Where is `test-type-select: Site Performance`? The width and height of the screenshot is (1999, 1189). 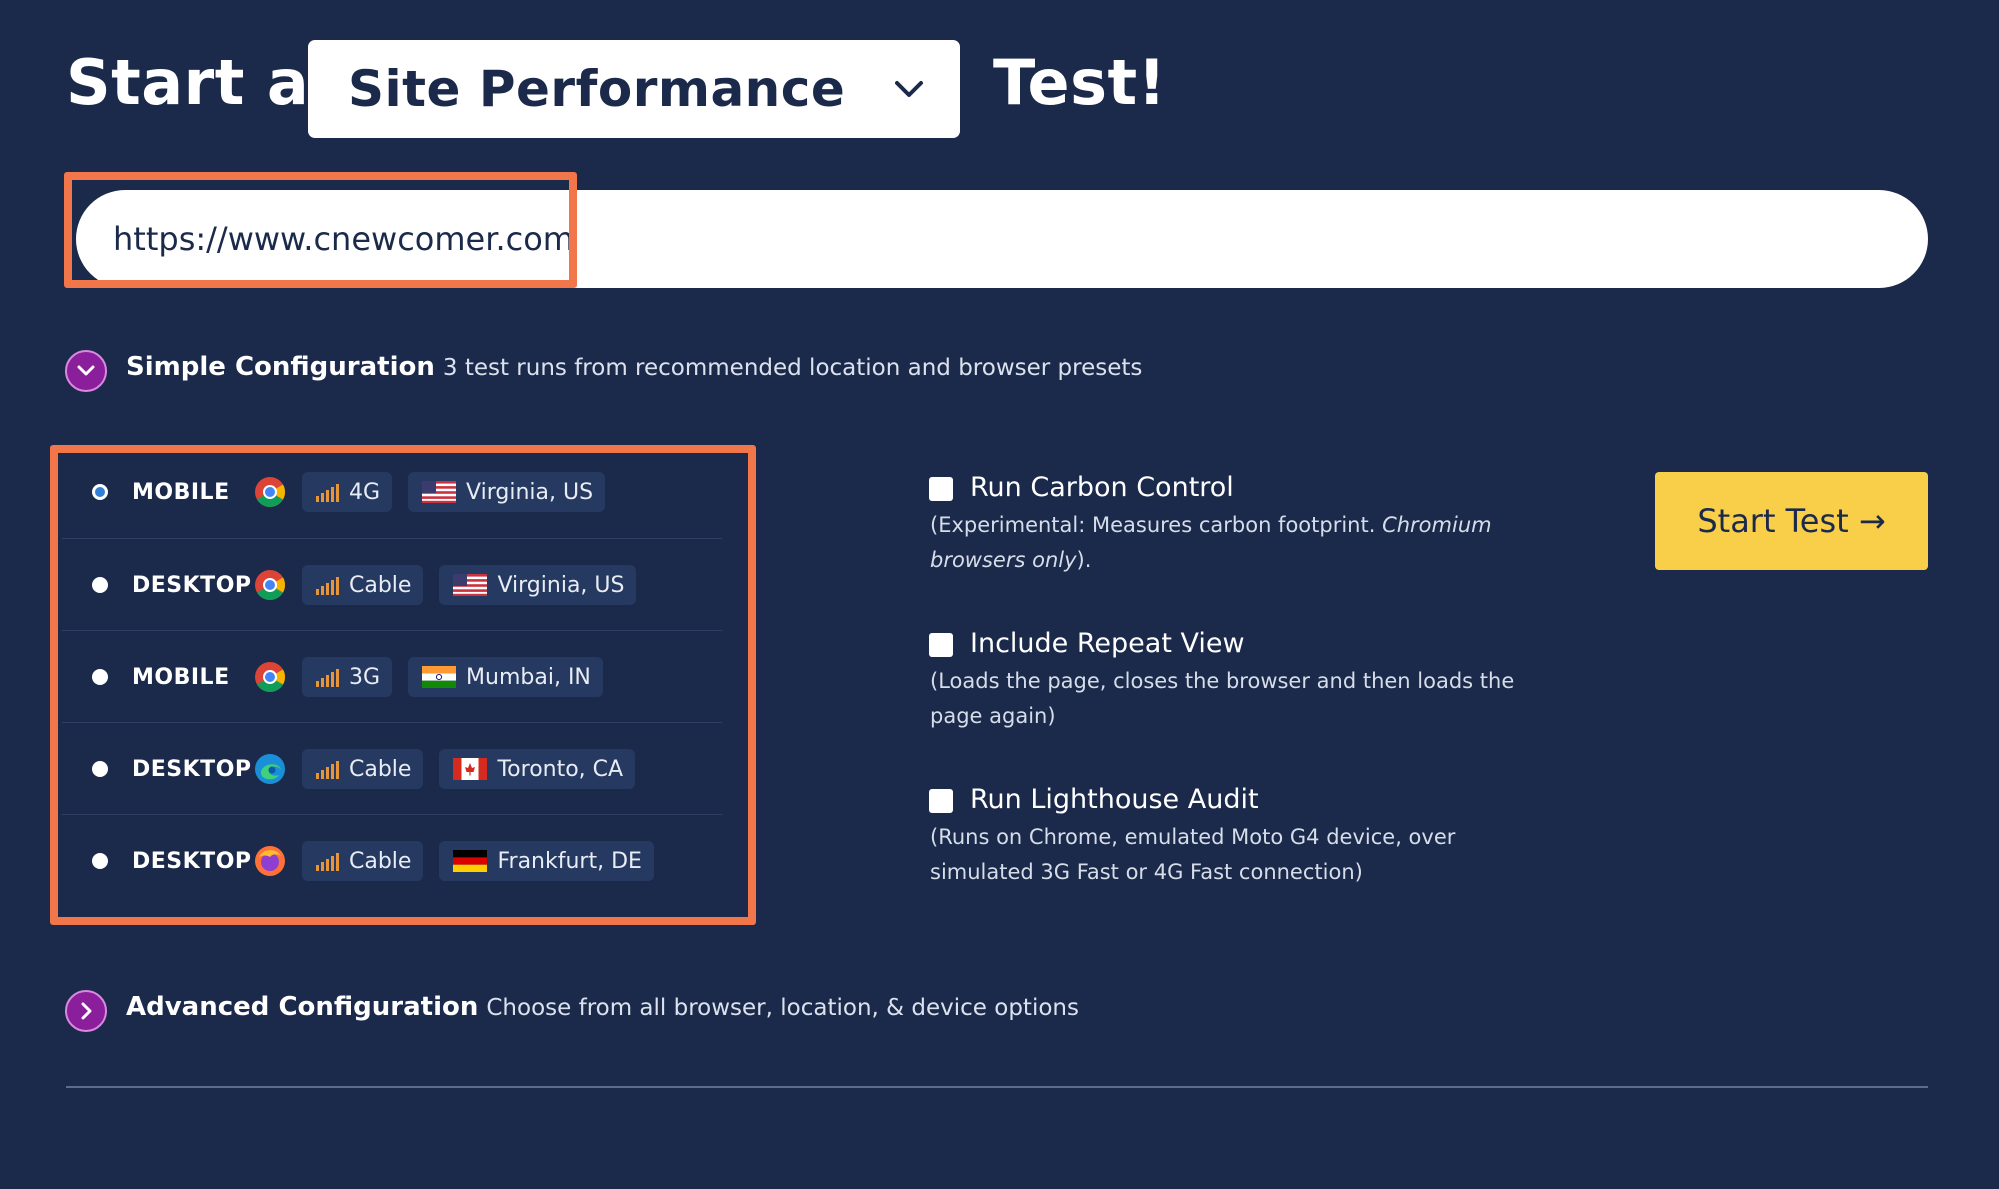 test-type-select: Site Performance is located at coordinates (634, 89).